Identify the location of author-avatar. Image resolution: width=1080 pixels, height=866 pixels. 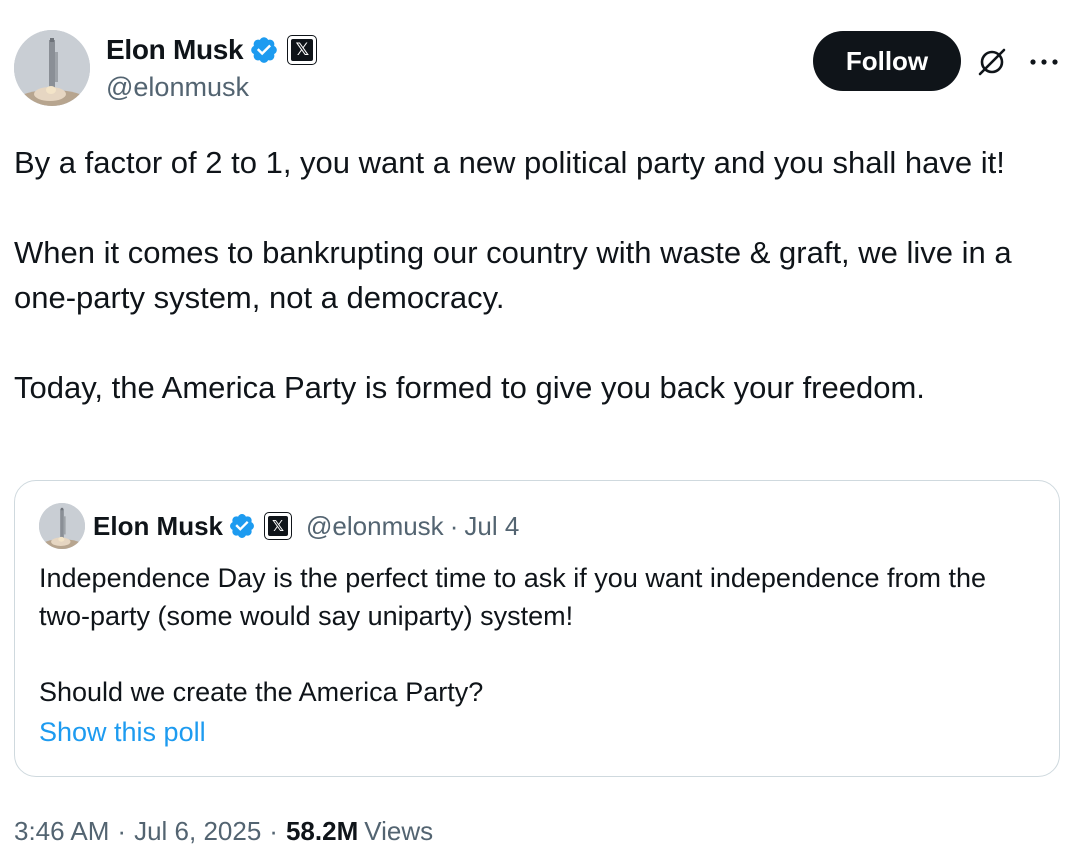
(52, 68).